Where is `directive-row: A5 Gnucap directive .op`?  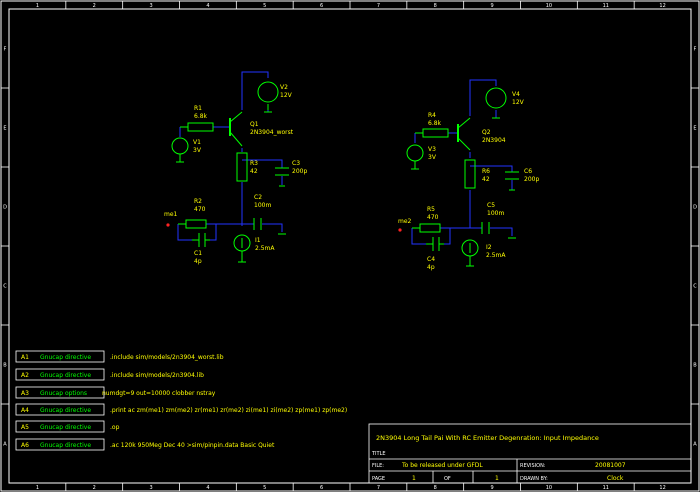 directive-row: A5 Gnucap directive .op is located at coordinates (67, 426).